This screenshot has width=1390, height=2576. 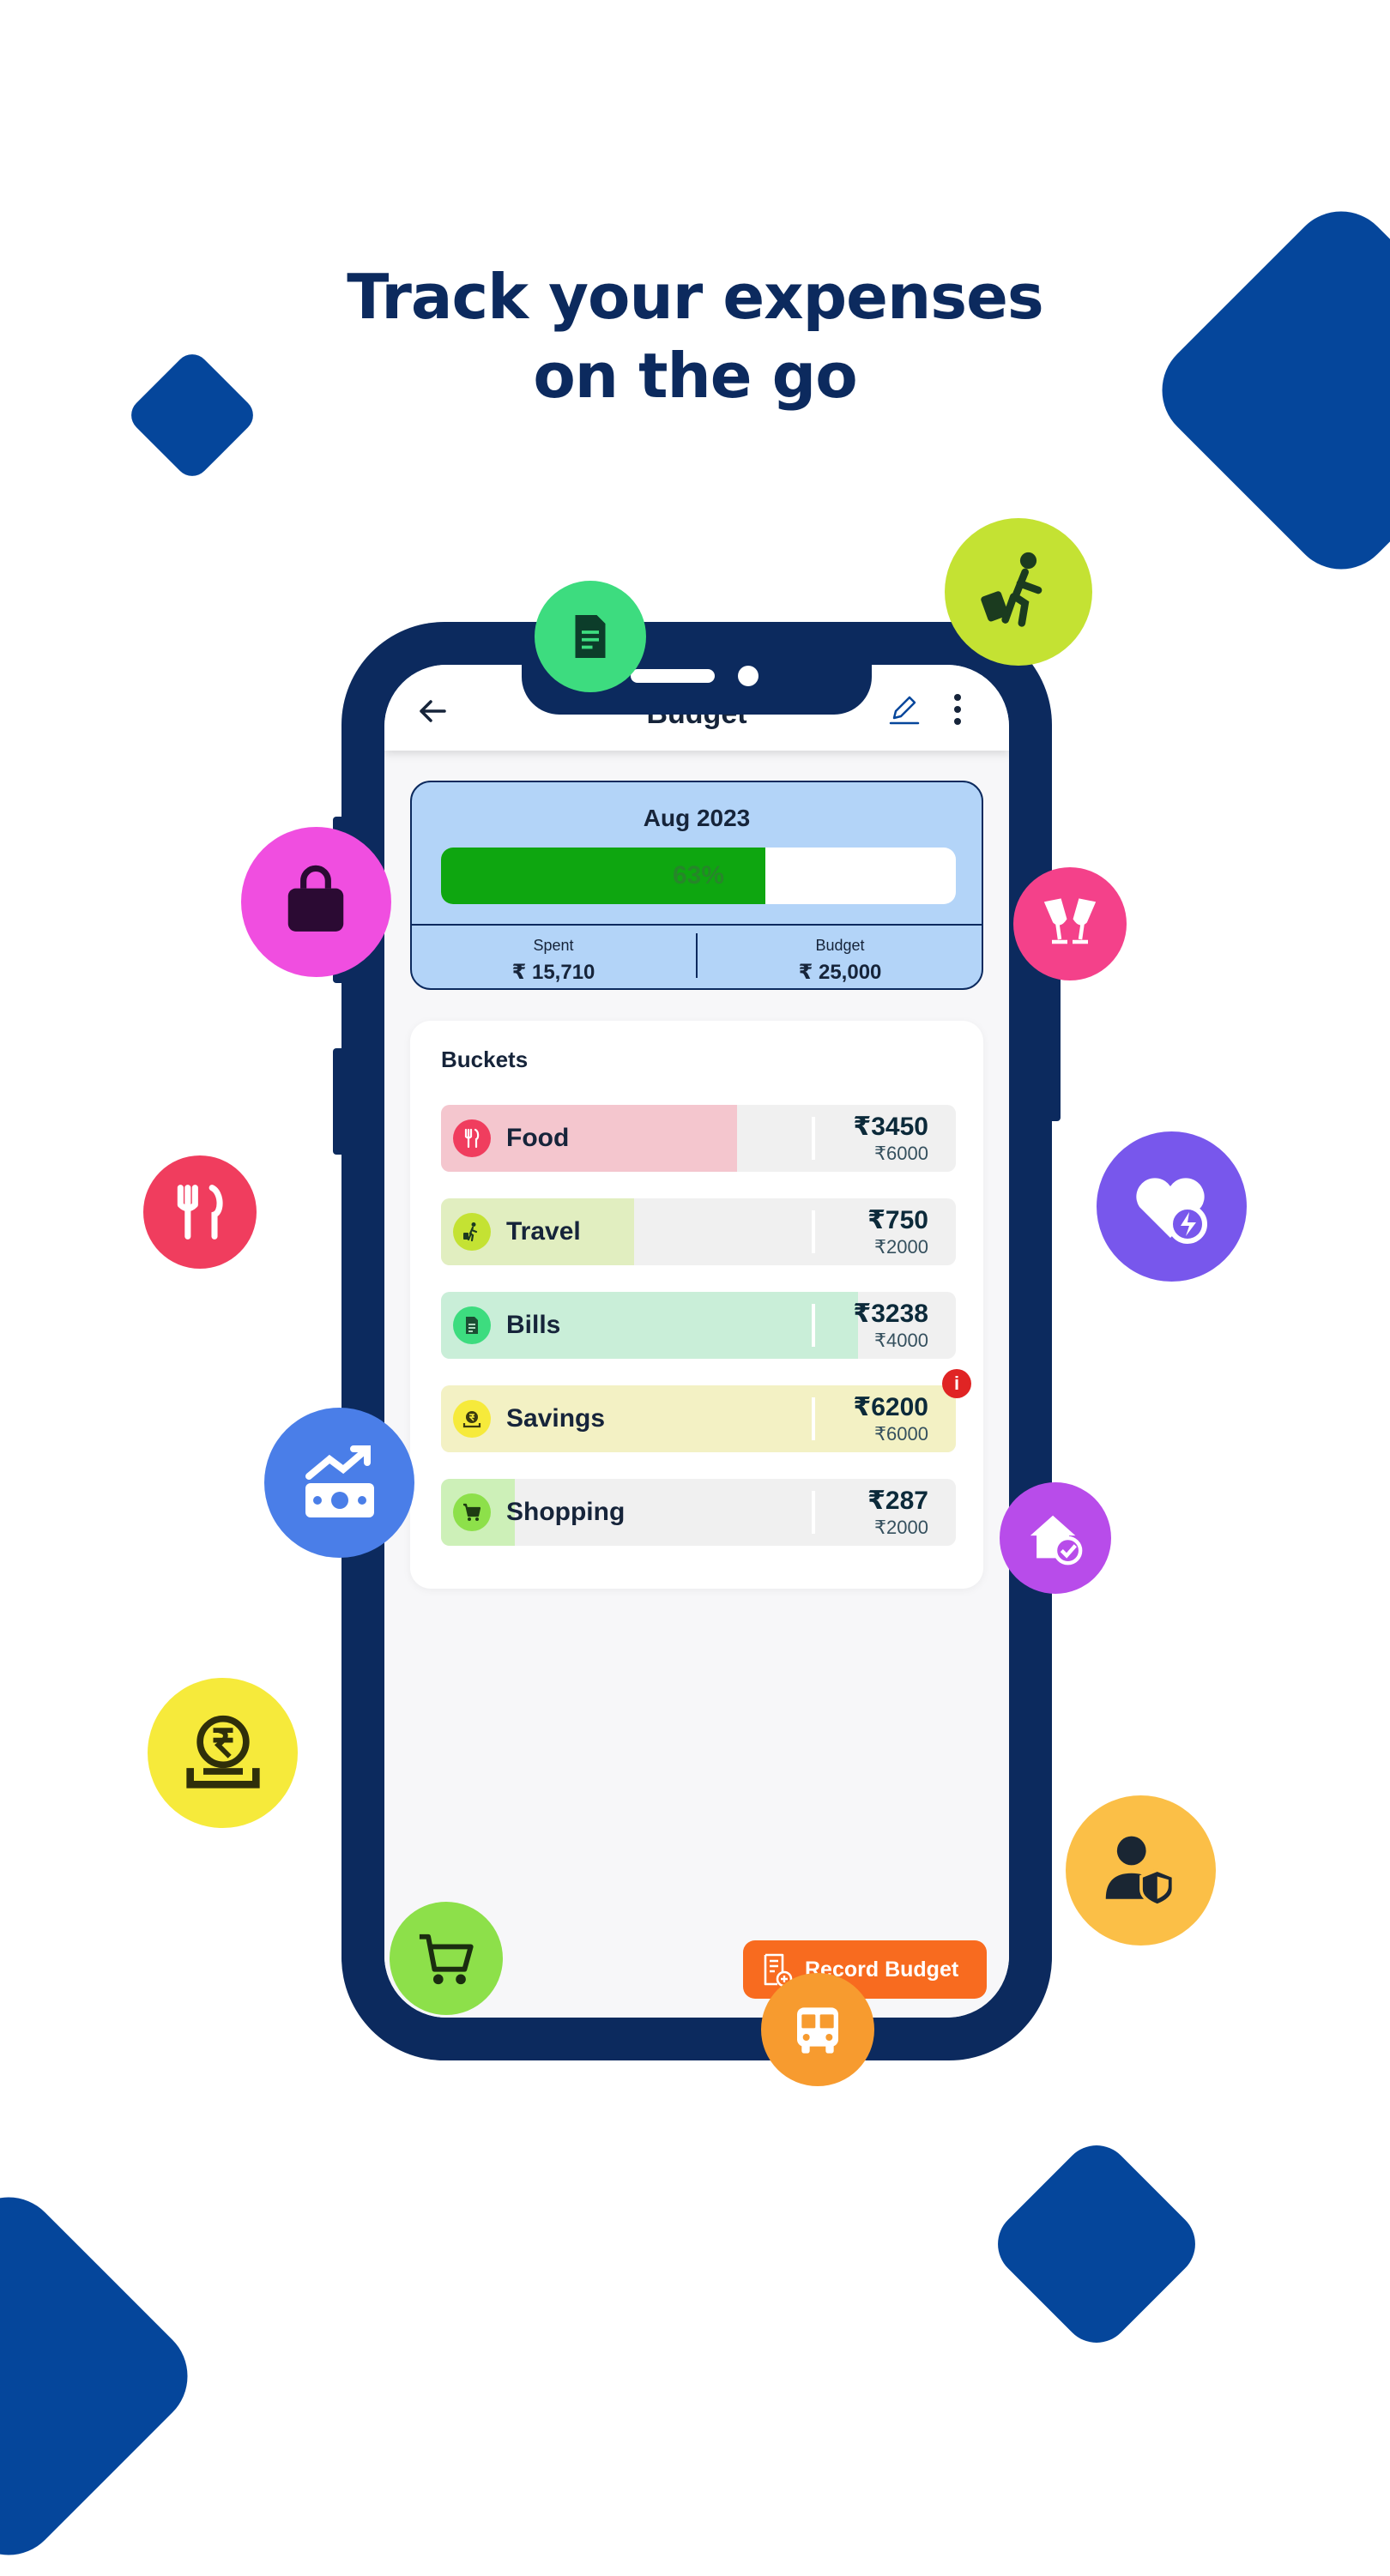 What do you see at coordinates (890, 1127) in the screenshot?
I see `bucket-spent: ₹3450` at bounding box center [890, 1127].